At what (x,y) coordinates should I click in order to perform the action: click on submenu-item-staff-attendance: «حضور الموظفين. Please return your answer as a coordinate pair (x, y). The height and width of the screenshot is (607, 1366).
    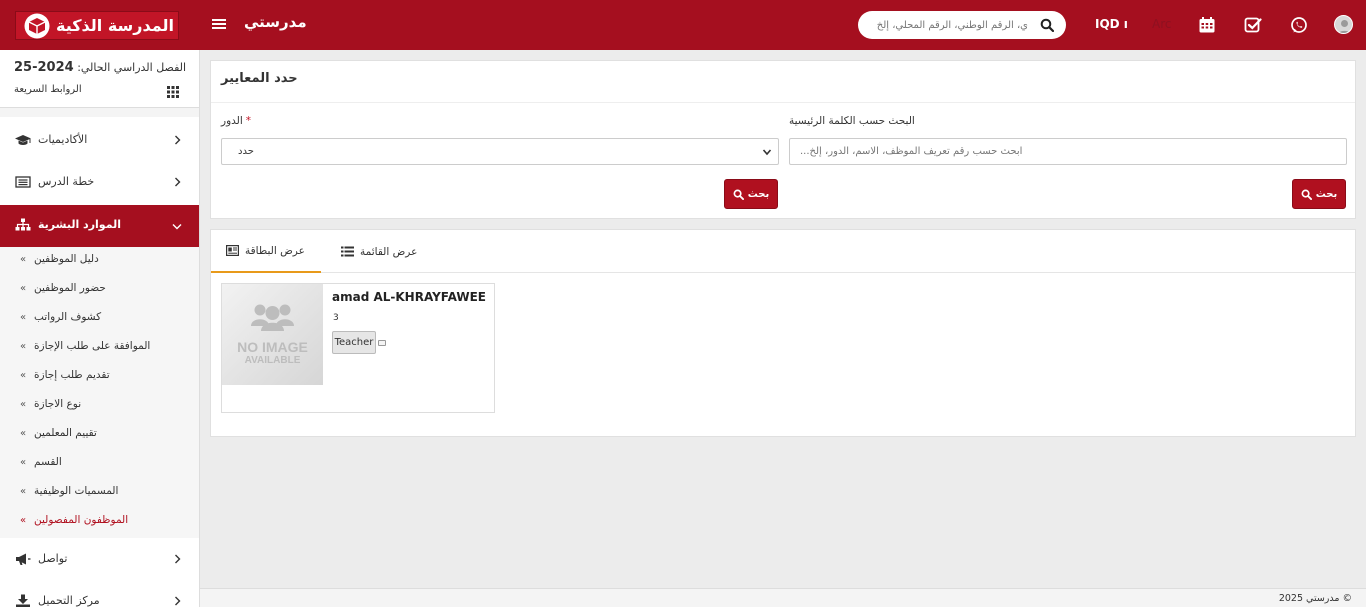
    Looking at the image, I should click on (107, 290).